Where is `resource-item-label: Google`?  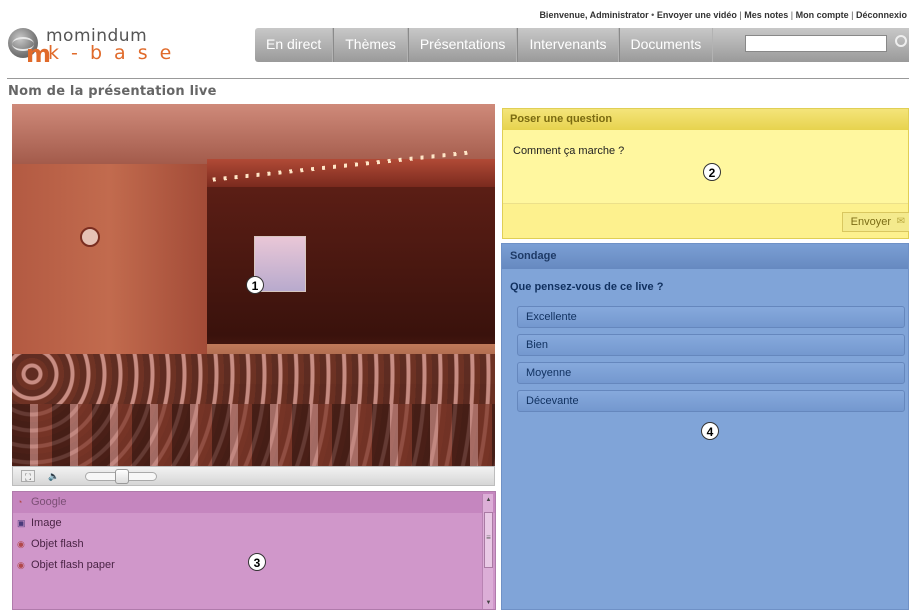 resource-item-label: Google is located at coordinates (49, 502).